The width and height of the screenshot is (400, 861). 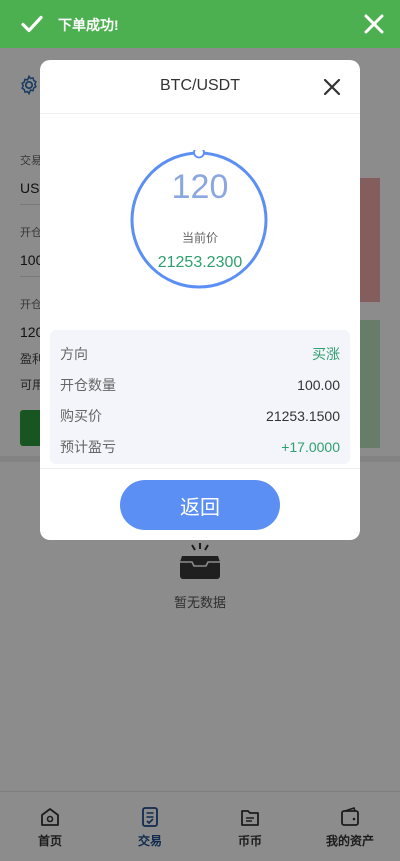 I want to click on countdown-number: 120, so click(x=200, y=187).